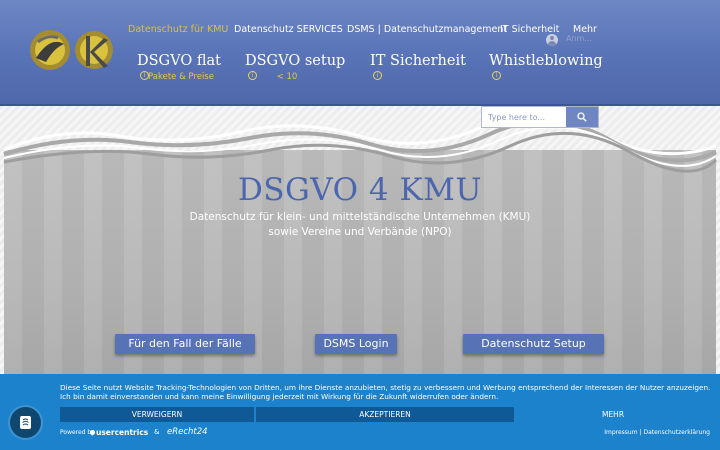 Image resolution: width=720 pixels, height=450 pixels. I want to click on search-input, so click(526, 117).